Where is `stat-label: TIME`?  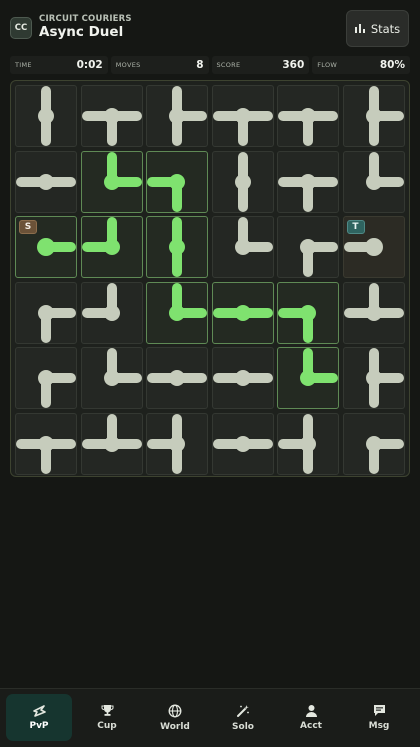 stat-label: TIME is located at coordinates (23, 65).